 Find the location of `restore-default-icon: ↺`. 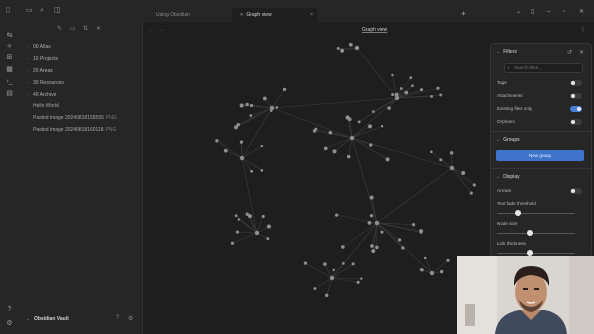

restore-default-icon: ↺ is located at coordinates (569, 52).